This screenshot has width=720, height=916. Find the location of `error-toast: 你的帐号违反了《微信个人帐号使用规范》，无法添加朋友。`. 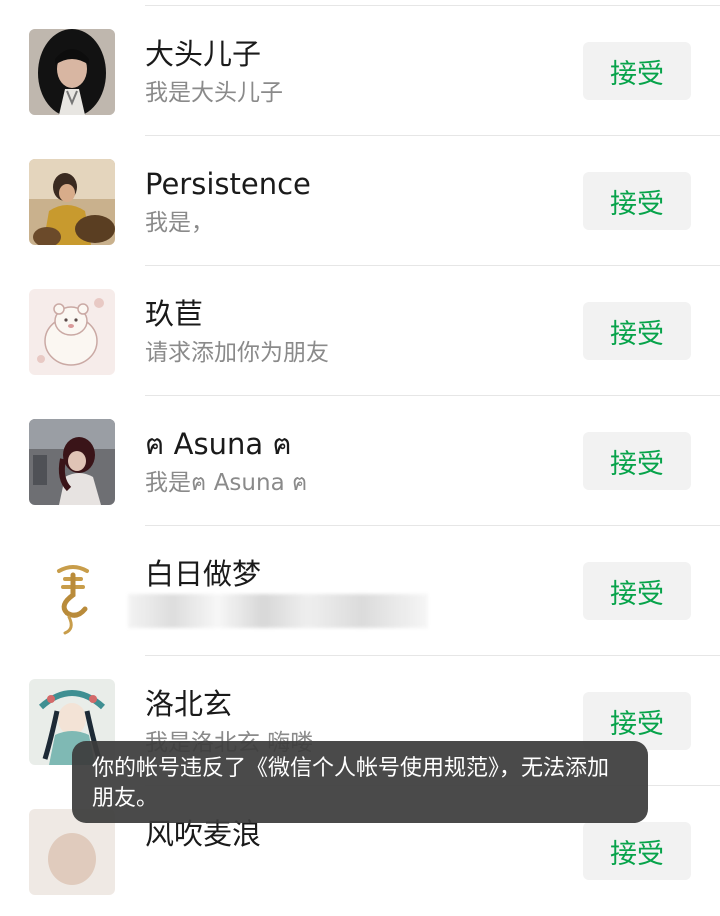

error-toast: 你的帐号违反了《微信个人帐号使用规范》，无法添加朋友。 is located at coordinates (360, 782).